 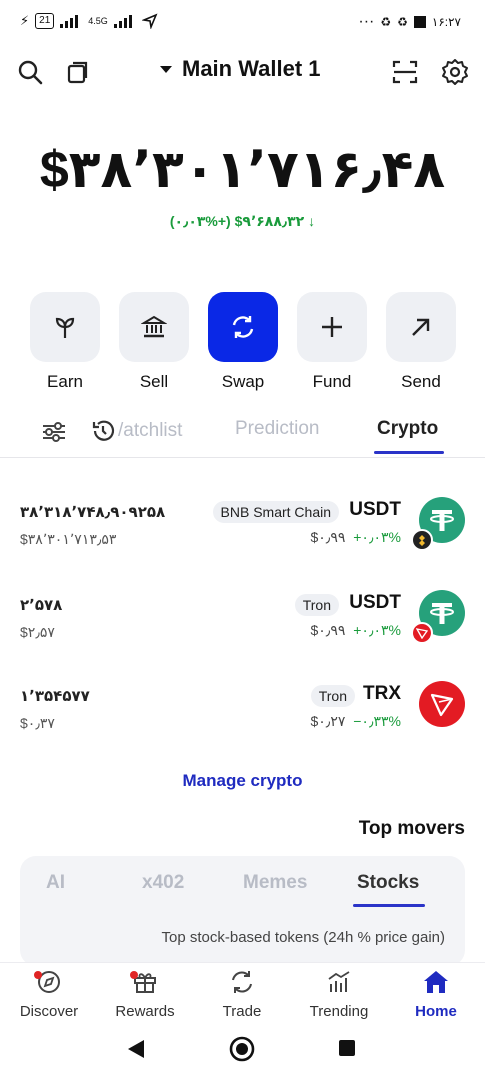 What do you see at coordinates (163, 883) in the screenshot?
I see `movers-tab-x402: x402` at bounding box center [163, 883].